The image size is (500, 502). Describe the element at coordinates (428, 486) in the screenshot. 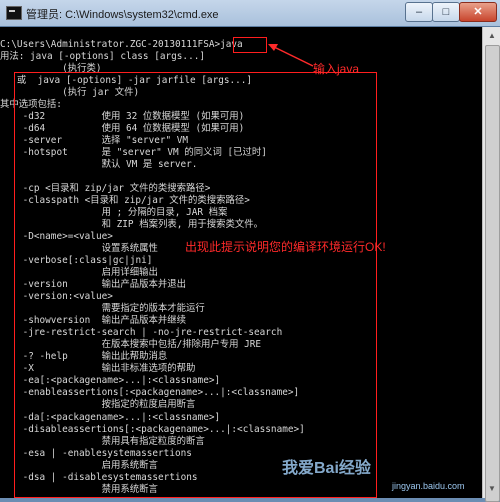

I see `baidu-watermark-url: jingyan.baidu.com` at that location.